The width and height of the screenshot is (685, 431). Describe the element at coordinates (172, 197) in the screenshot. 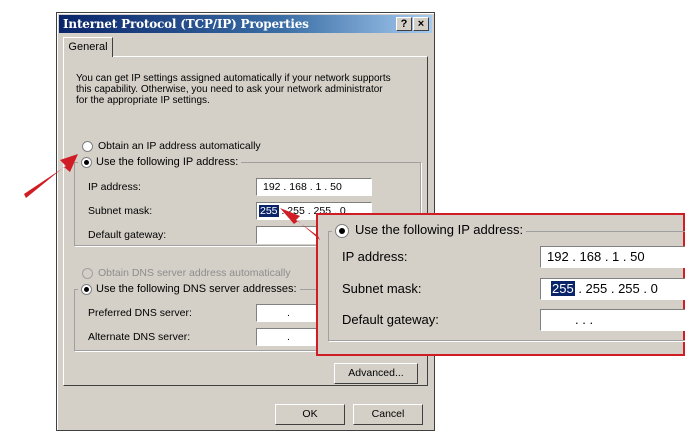

I see `annotation-arrows` at that location.